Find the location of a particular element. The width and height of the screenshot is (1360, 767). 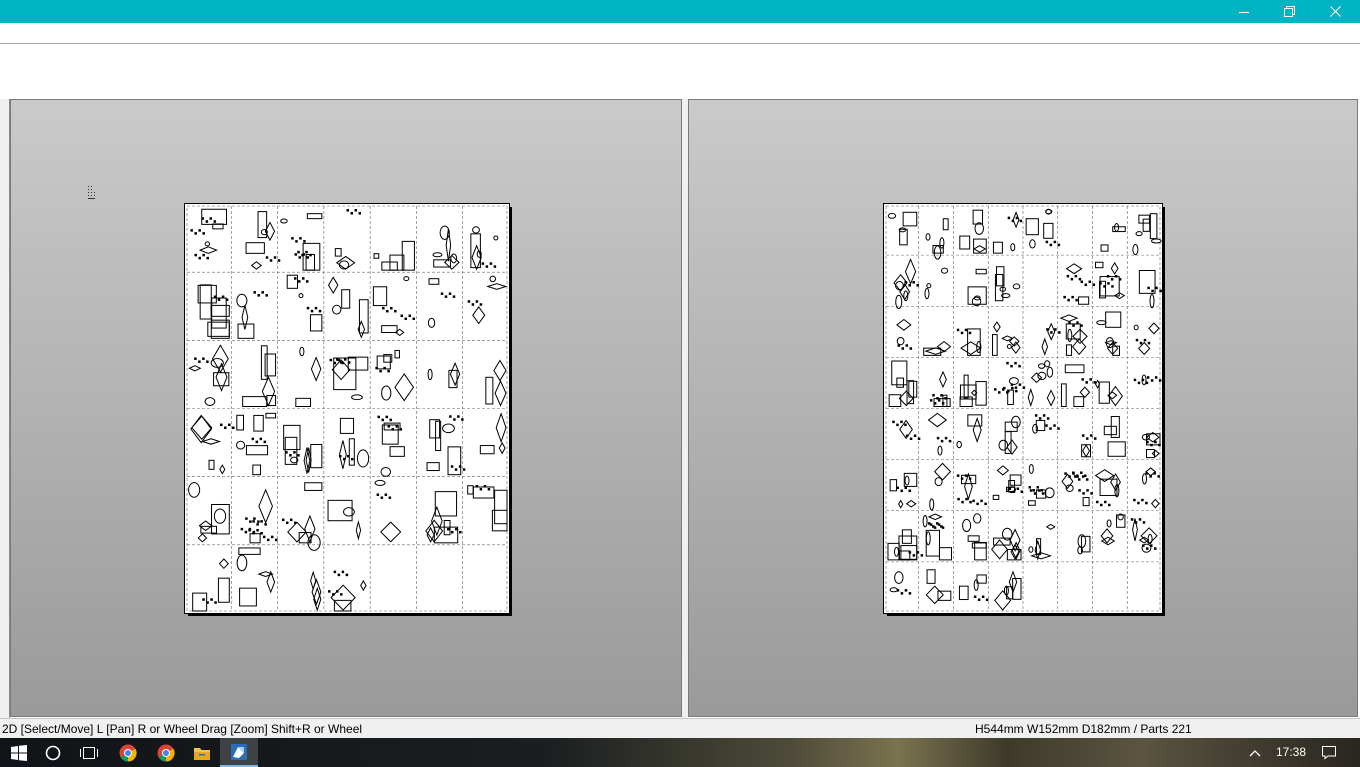

close-icon is located at coordinates (1335, 11).